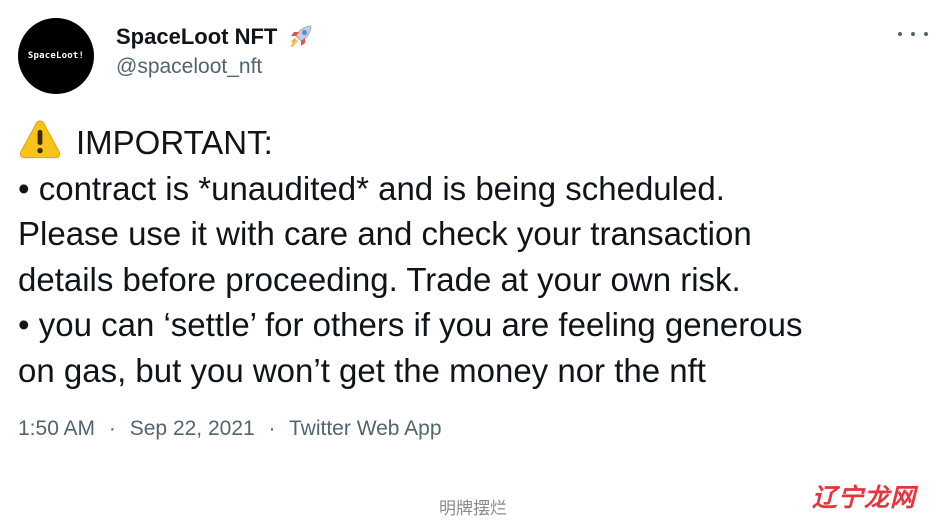 The height and width of the screenshot is (524, 946). Describe the element at coordinates (475, 142) in the screenshot. I see `tweet-line-1: IMPORTANT:` at that location.